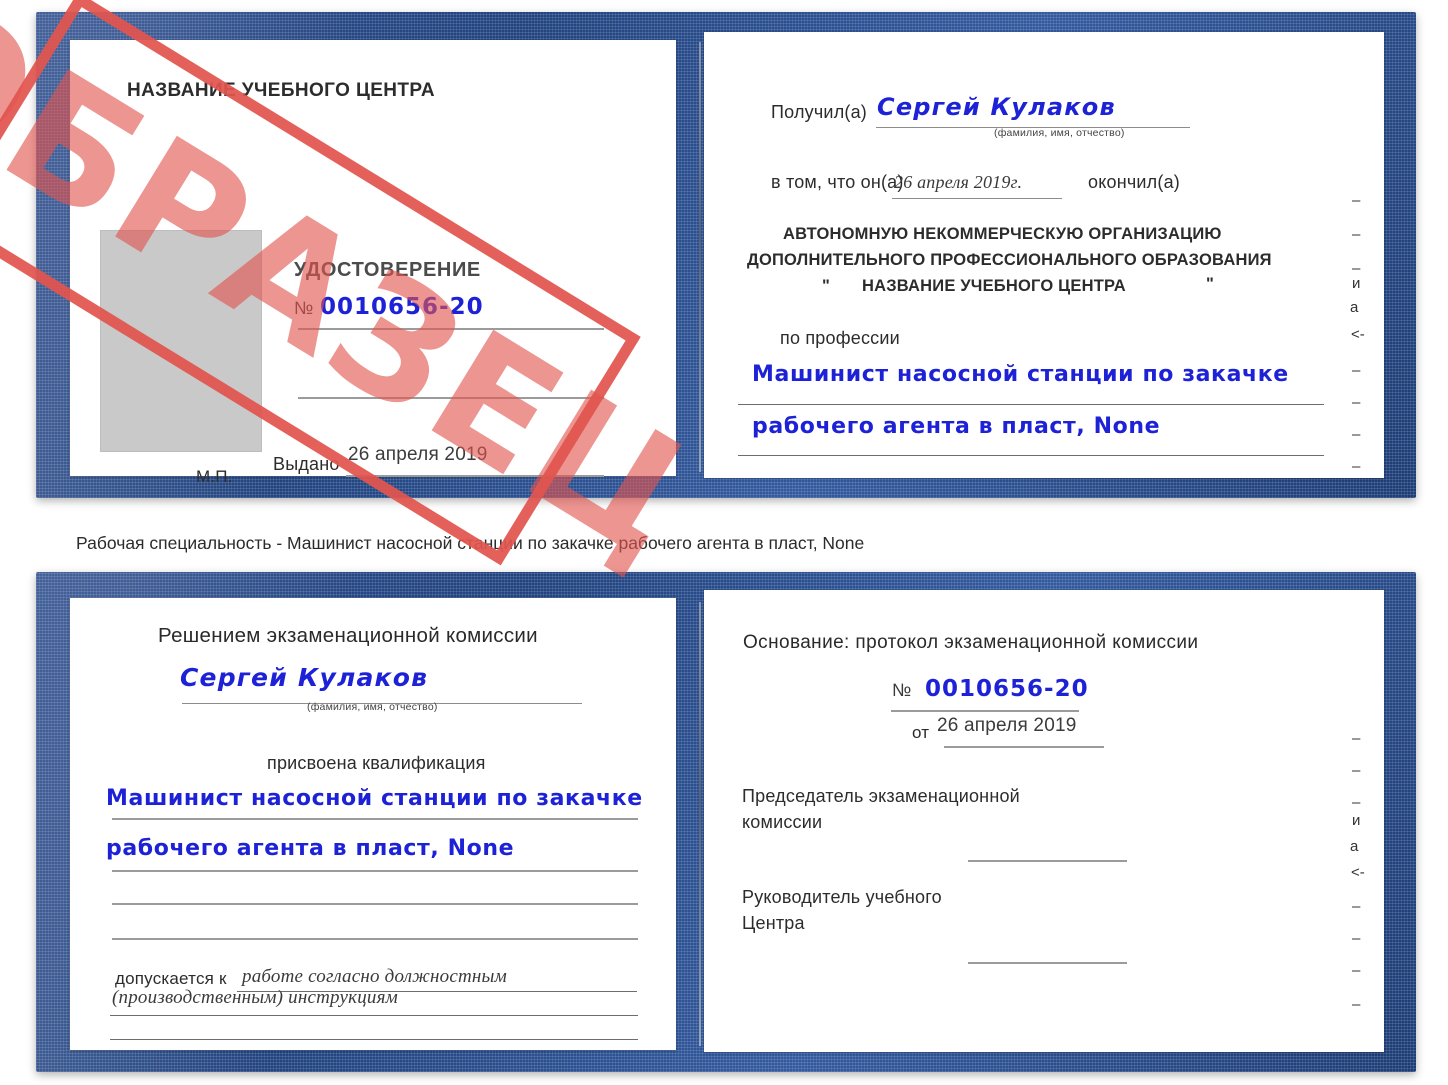 This screenshot has width=1448, height=1085. Describe the element at coordinates (306, 464) in the screenshot. I see `issued-label: Выдано` at that location.